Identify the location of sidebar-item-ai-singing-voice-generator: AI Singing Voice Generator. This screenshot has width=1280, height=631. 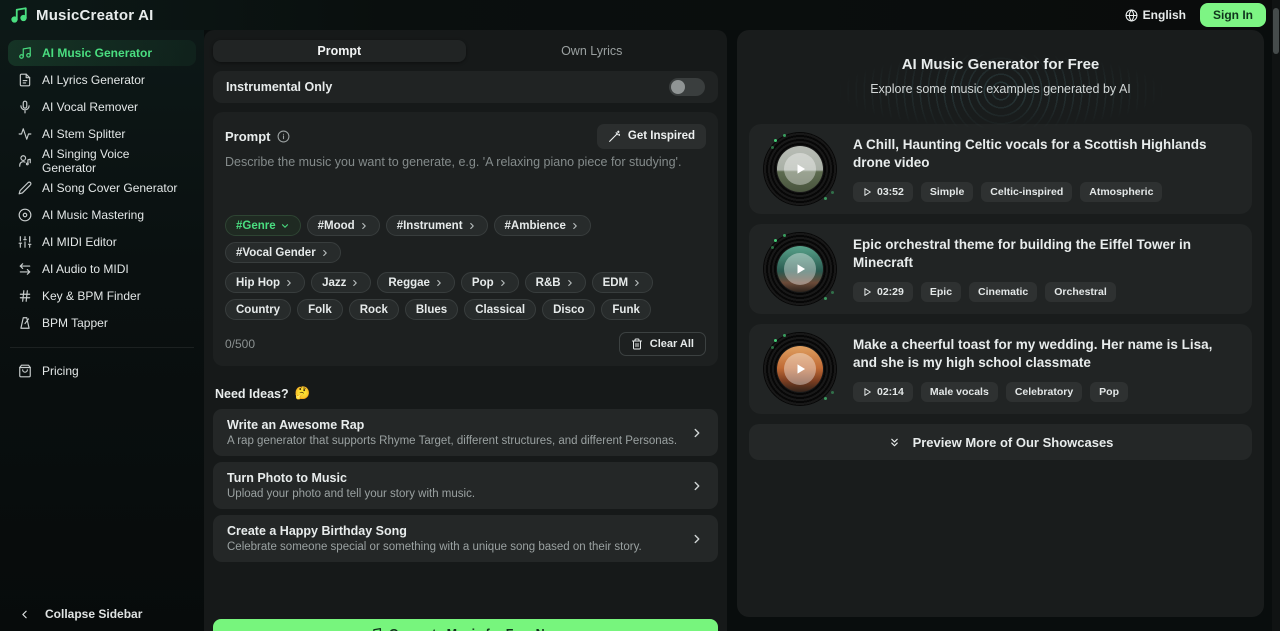
(102, 161).